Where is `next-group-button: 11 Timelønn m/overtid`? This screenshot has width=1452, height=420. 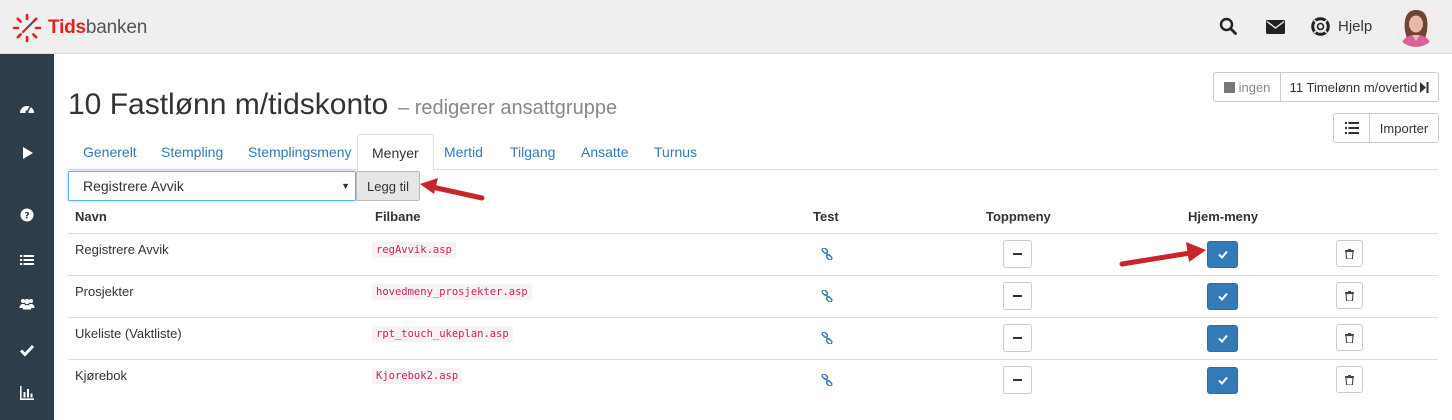
next-group-button: 11 Timelønn m/overtid is located at coordinates (1359, 87).